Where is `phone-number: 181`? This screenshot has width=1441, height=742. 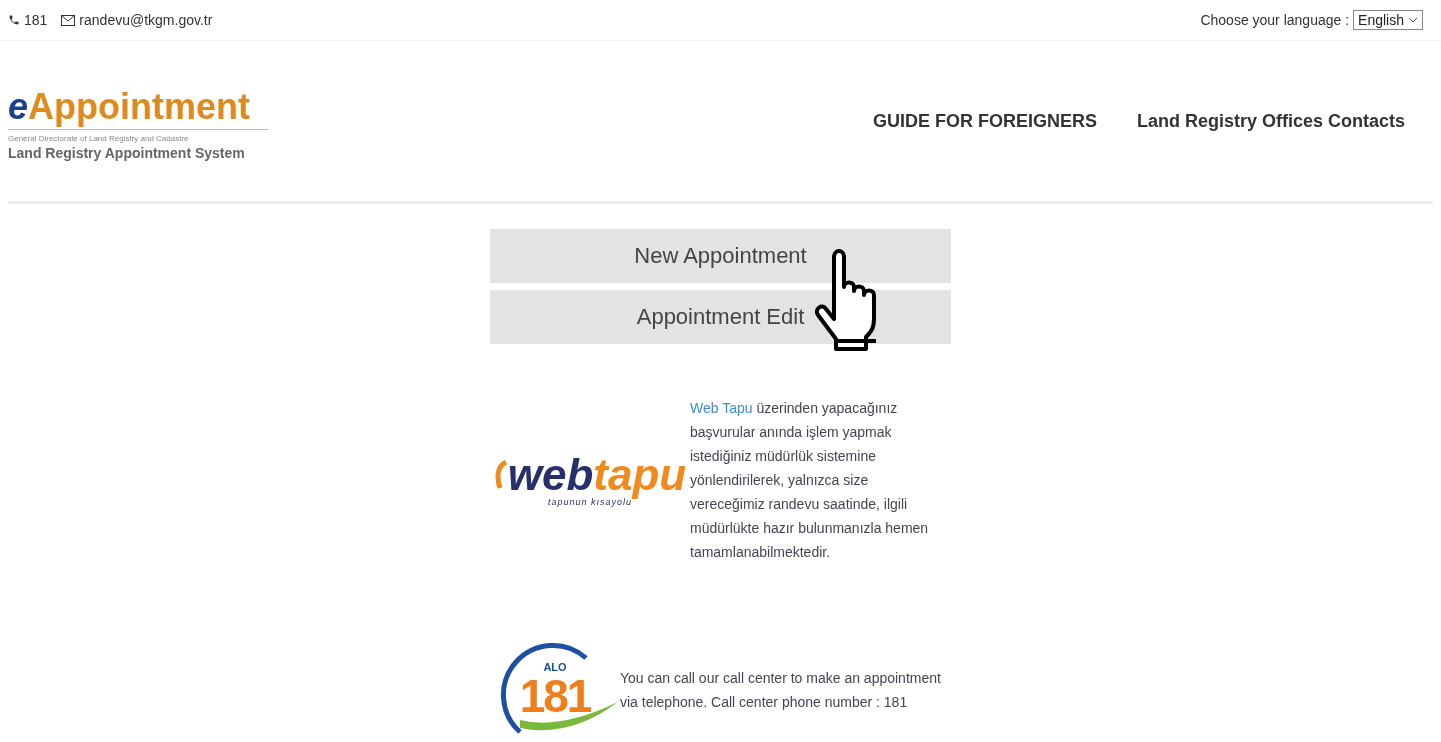
phone-number: 181 is located at coordinates (28, 20).